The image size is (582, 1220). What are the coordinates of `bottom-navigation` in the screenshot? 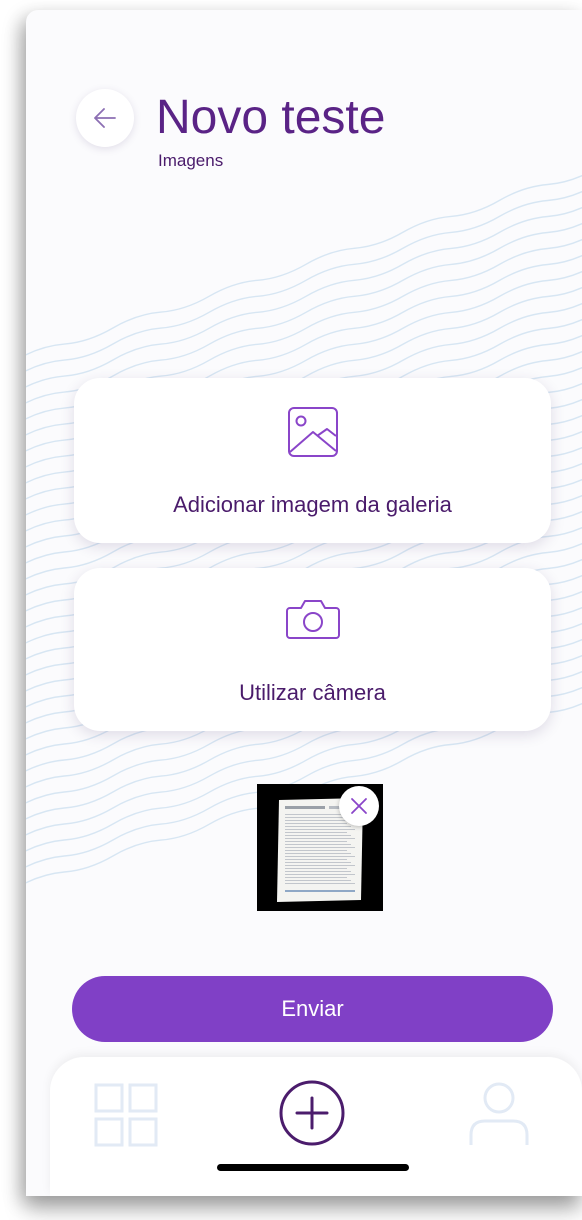 It's located at (316, 1126).